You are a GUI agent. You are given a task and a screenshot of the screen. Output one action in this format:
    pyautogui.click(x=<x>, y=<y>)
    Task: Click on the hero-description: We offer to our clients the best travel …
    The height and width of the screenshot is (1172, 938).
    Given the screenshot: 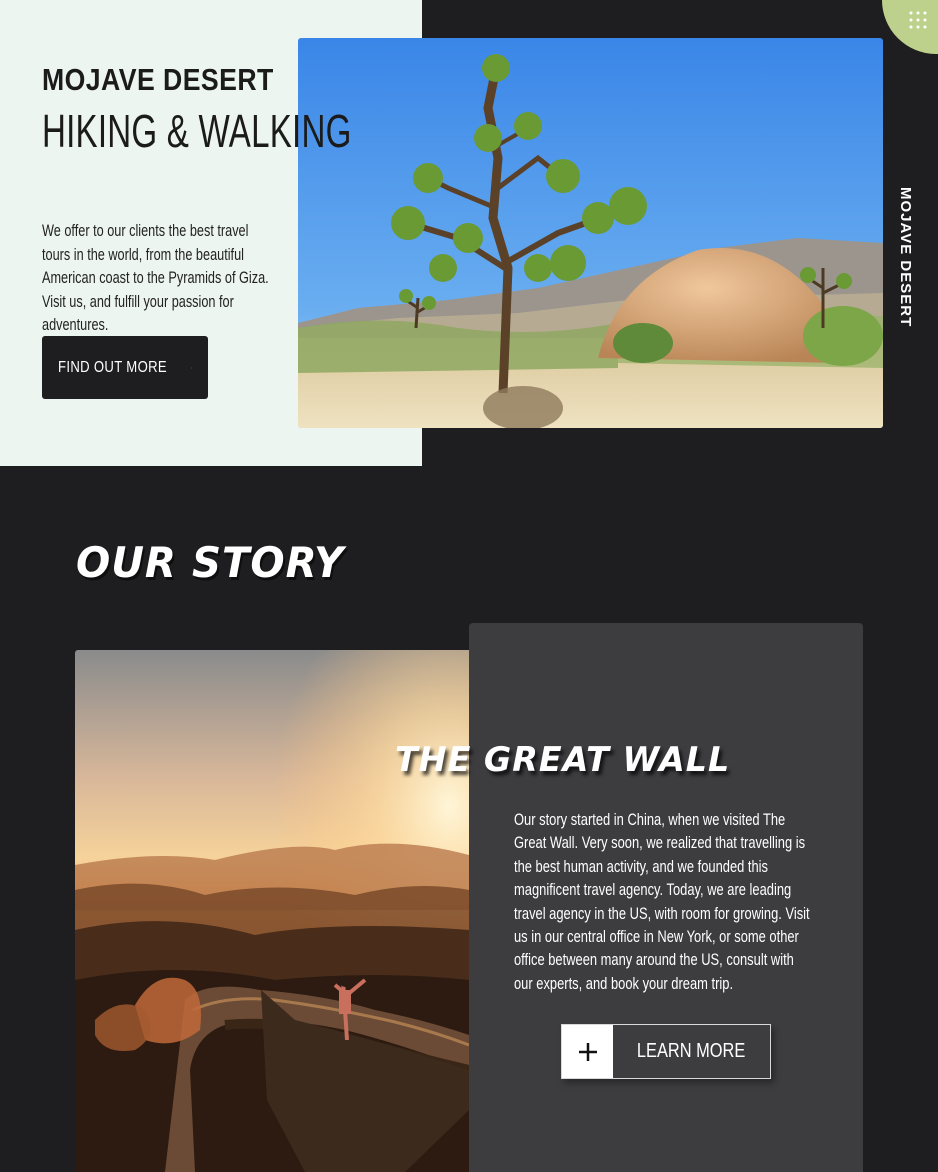 What is the action you would take?
    pyautogui.click(x=155, y=278)
    